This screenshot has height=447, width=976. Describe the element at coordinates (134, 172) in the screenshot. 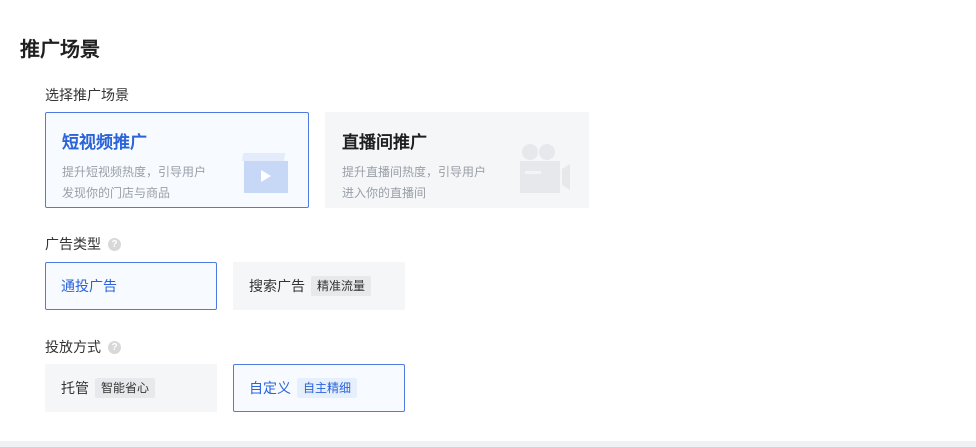

I see `scene-card-desc-line1: 提升短视频热度，引导用户` at that location.